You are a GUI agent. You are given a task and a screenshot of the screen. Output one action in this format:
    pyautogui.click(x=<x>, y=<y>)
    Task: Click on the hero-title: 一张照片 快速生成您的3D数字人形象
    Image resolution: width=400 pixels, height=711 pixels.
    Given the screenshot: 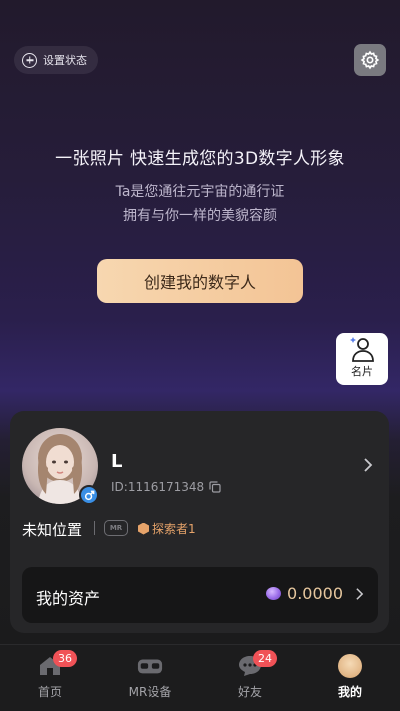 What is the action you would take?
    pyautogui.click(x=200, y=159)
    